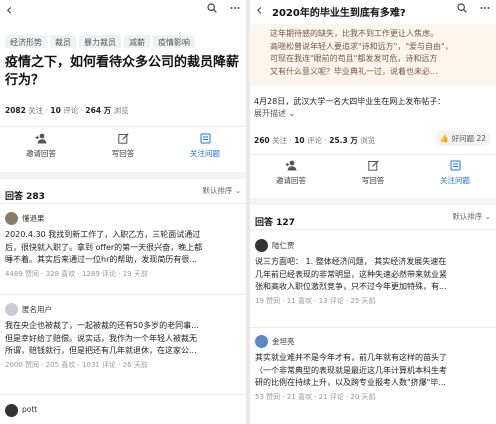 Image resolution: width=496 pixels, height=424 pixels. Describe the element at coordinates (123, 410) in the screenshot. I see `answer-card: pott` at that location.